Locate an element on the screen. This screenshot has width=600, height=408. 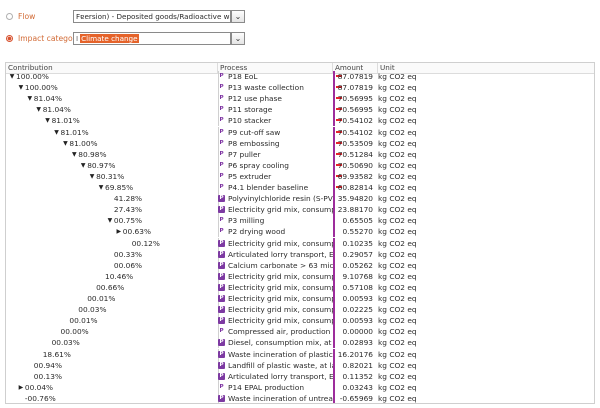
table-row: ▼ 81.01% P P10 stacker 70.54102 kg CO2 eq is located at coordinates (300, 121).